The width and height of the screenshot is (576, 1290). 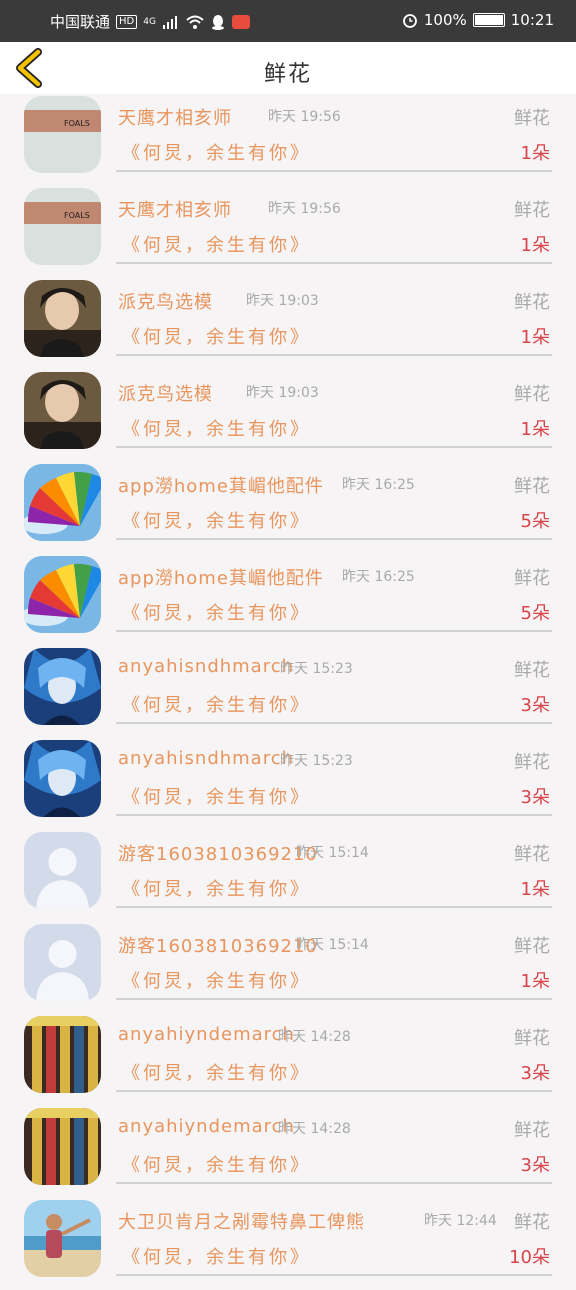 I want to click on timestamp: 昨天 15:23, so click(x=316, y=761).